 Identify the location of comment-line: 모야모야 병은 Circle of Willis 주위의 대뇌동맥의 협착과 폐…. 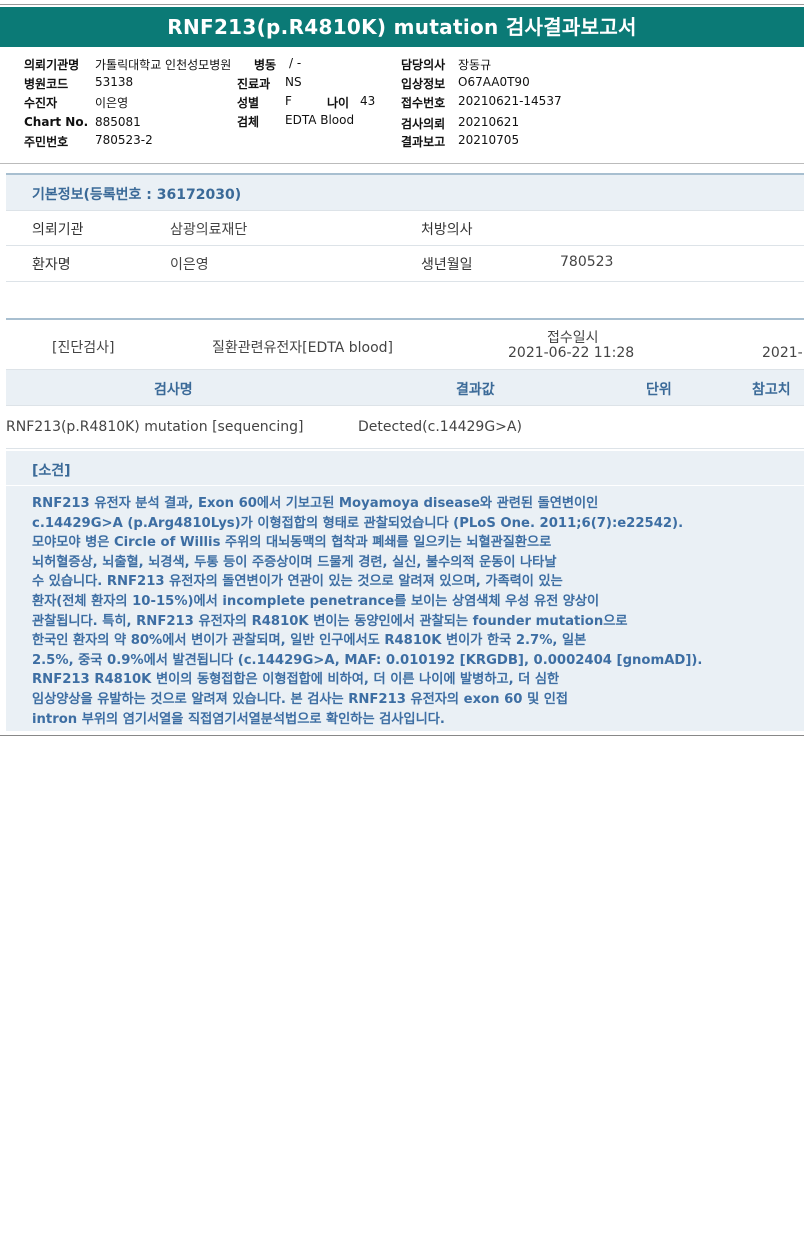
(292, 543).